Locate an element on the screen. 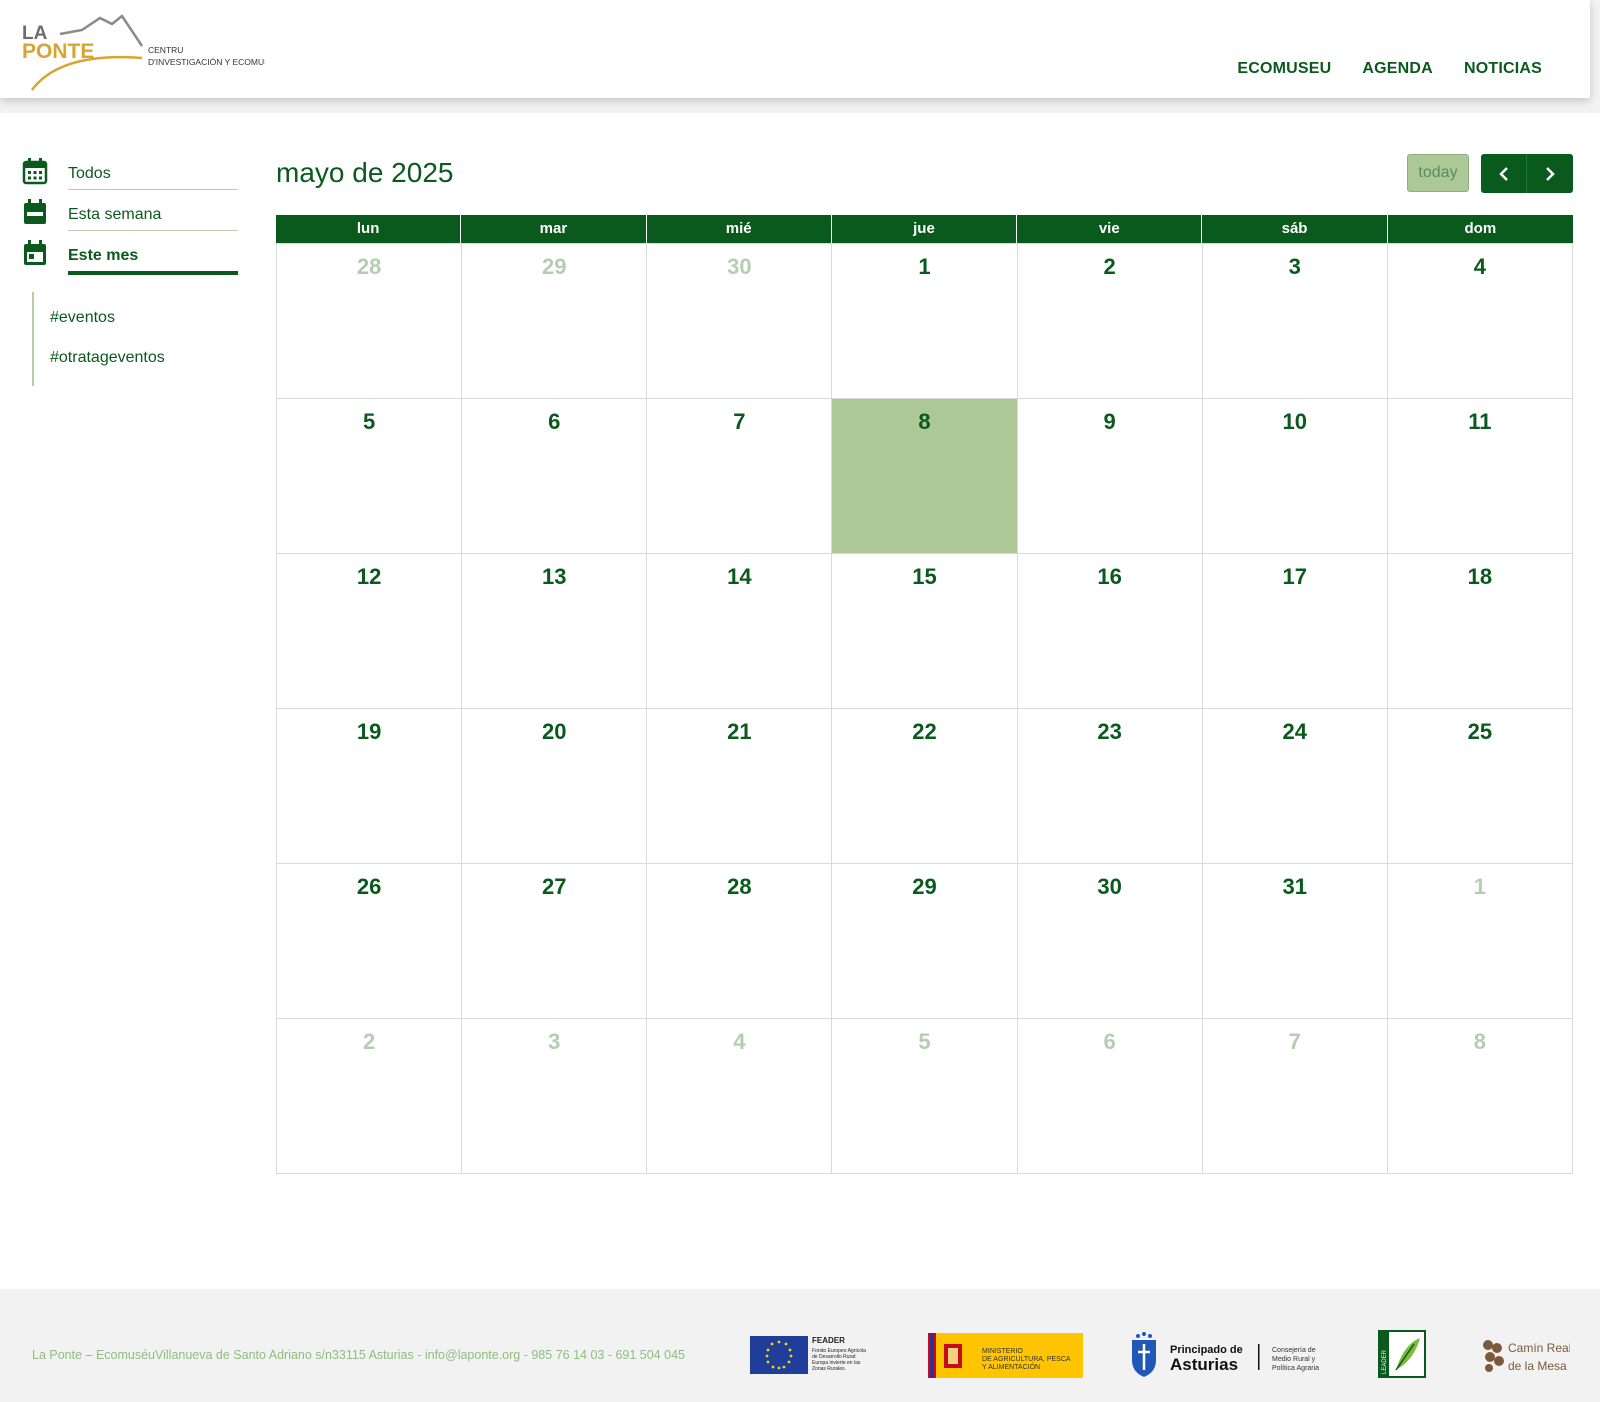  day-number: 25 is located at coordinates (1480, 731).